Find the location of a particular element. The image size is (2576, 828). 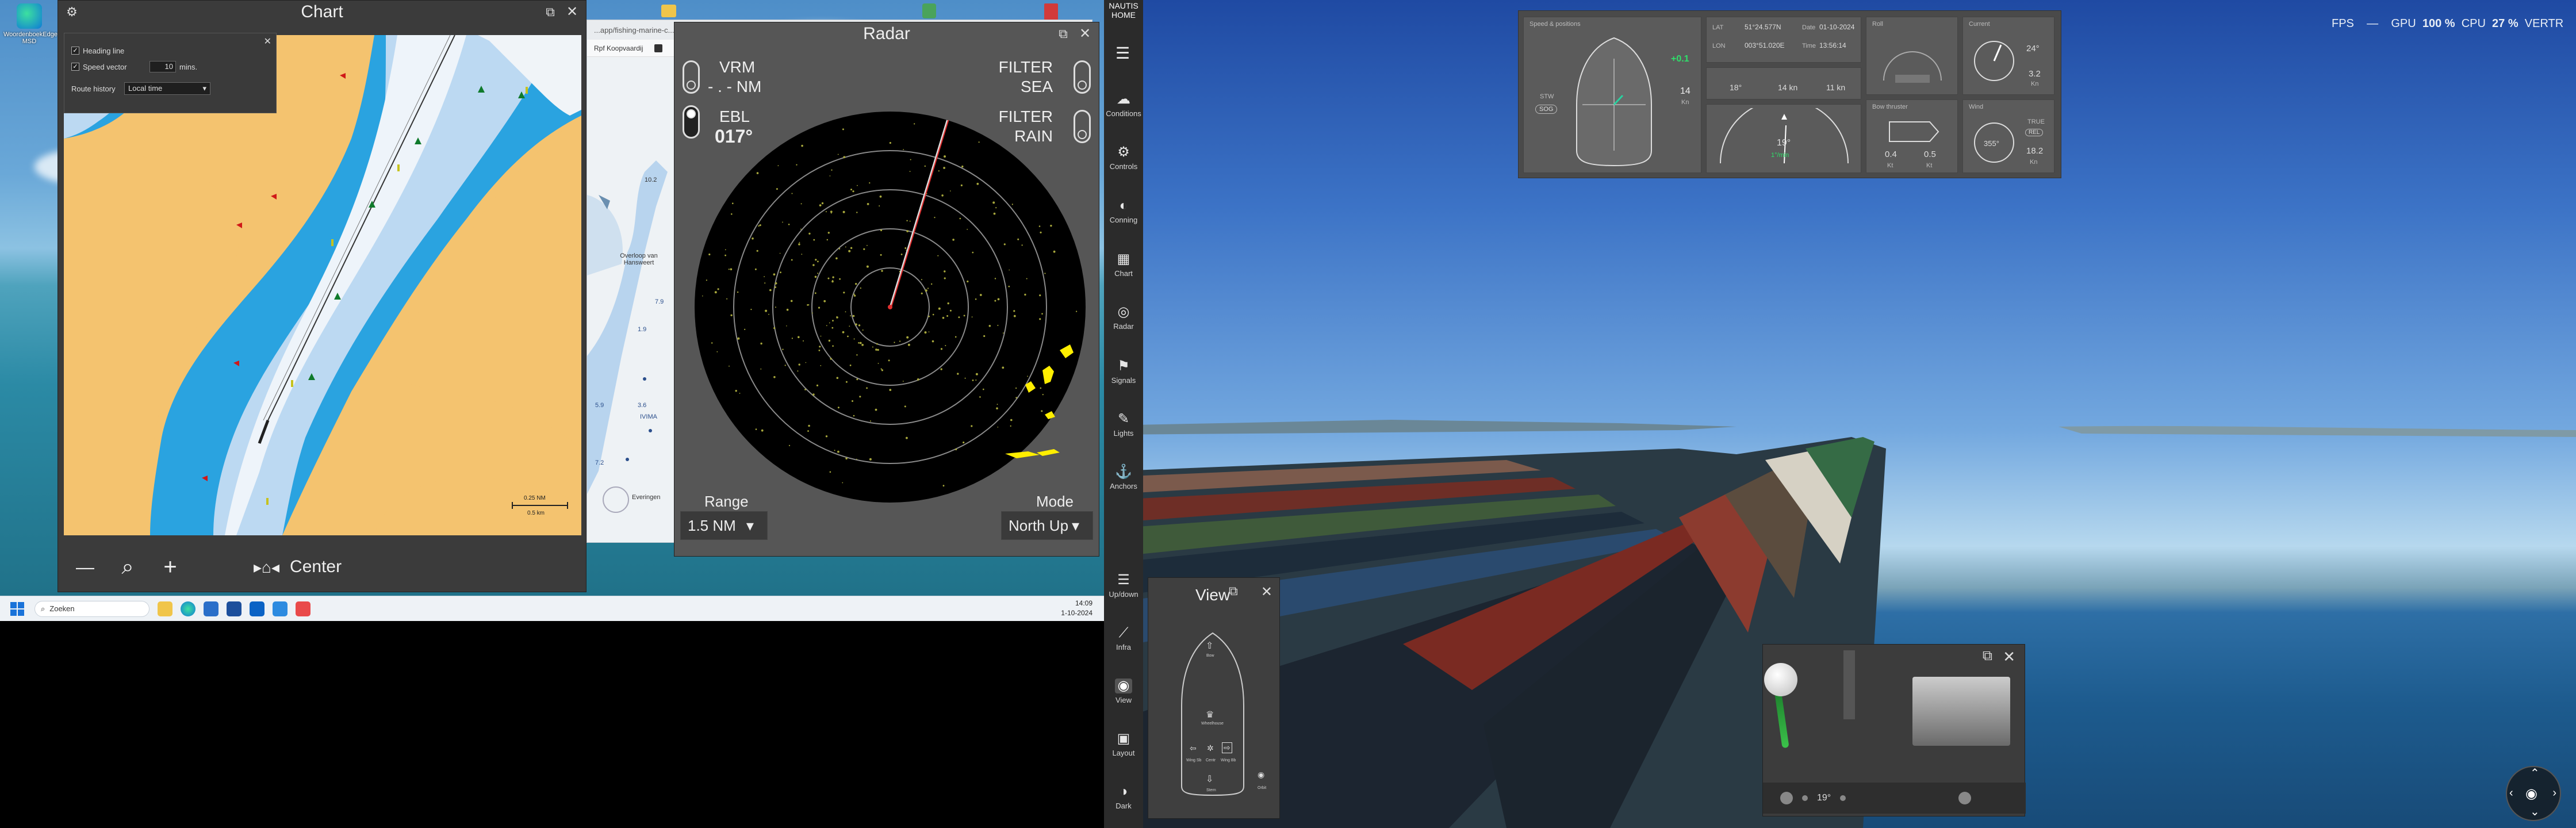

speed-vector-checkbox: ✓ is located at coordinates (75, 67).